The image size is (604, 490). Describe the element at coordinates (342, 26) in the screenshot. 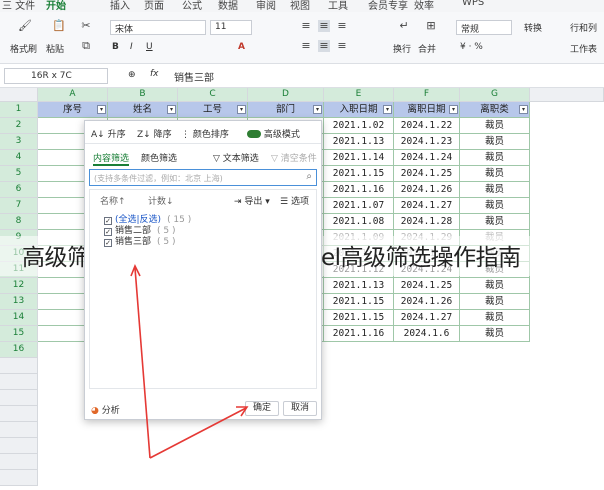

I see `align-bottom-icon: ≡` at that location.